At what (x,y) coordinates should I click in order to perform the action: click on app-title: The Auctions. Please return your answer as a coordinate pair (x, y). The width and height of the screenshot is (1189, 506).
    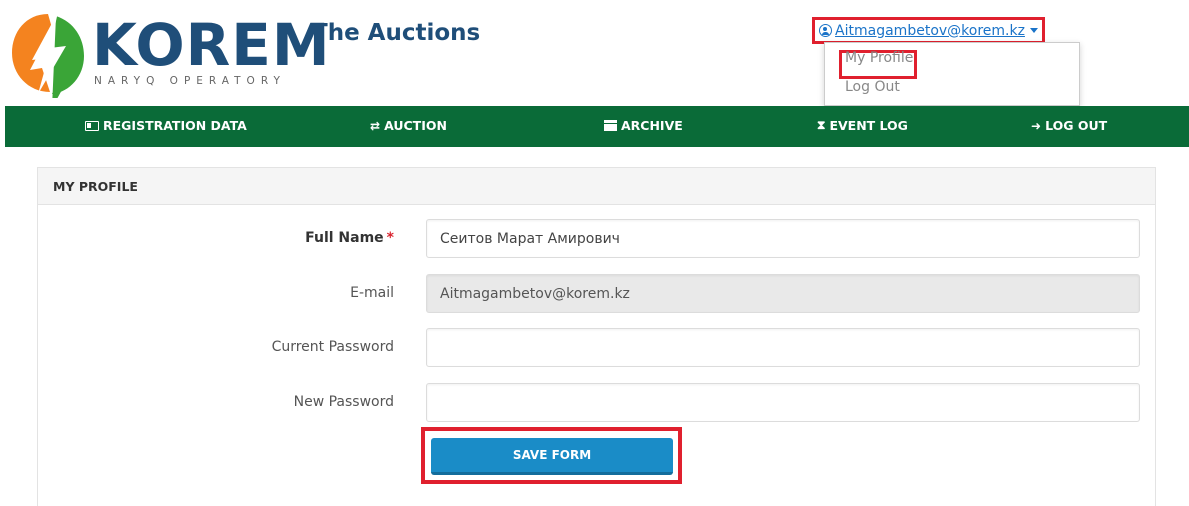
    Looking at the image, I should click on (396, 33).